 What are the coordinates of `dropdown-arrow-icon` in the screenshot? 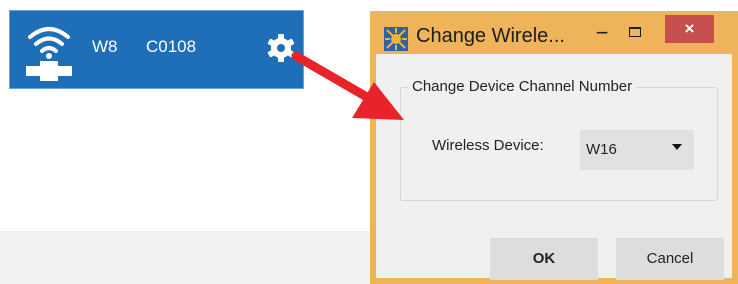 It's located at (677, 147).